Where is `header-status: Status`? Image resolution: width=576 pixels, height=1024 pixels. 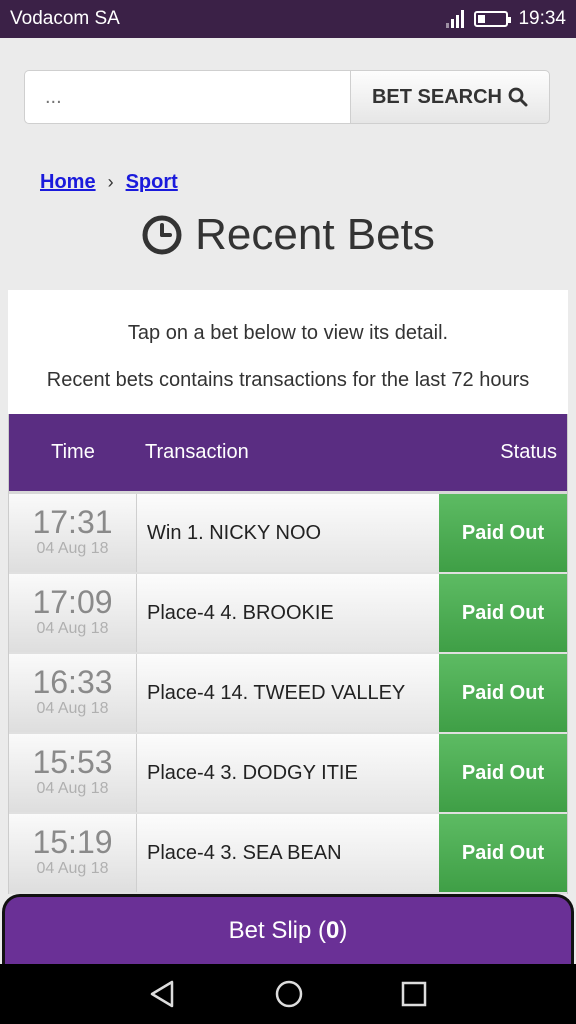
header-status: Status is located at coordinates (528, 452).